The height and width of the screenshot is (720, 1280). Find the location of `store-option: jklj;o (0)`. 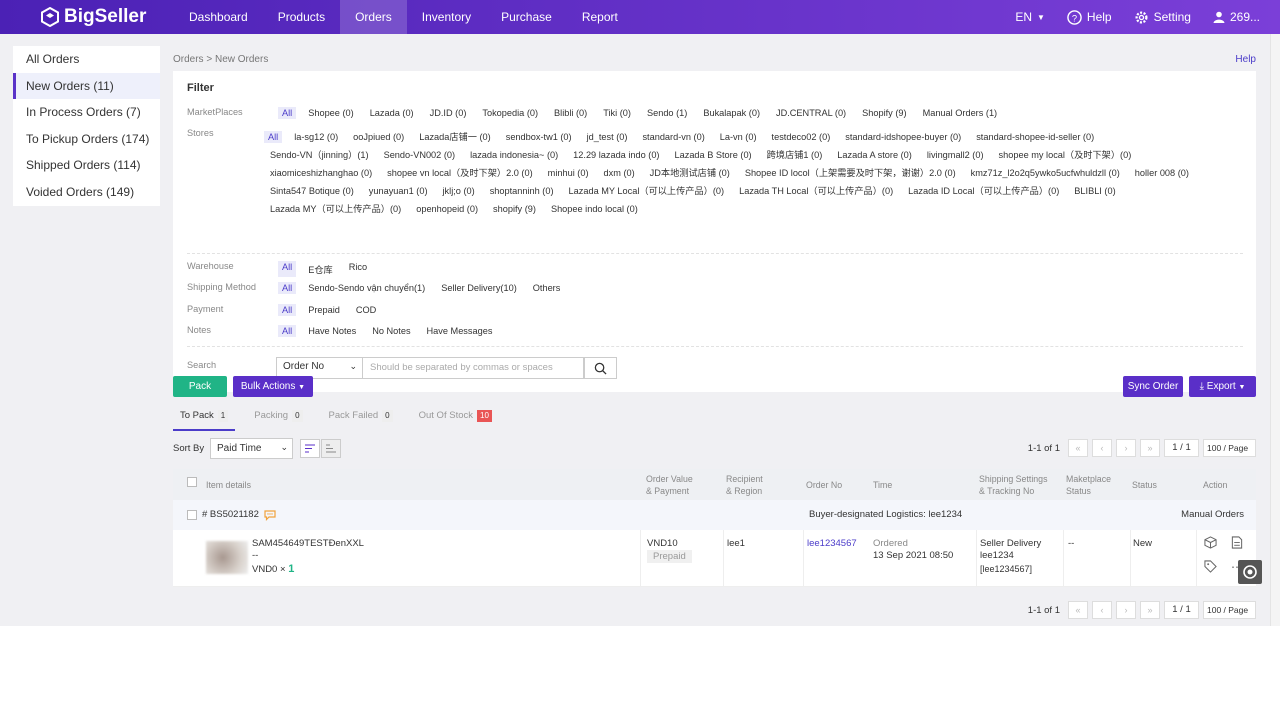

store-option: jklj;o (0) is located at coordinates (459, 191).